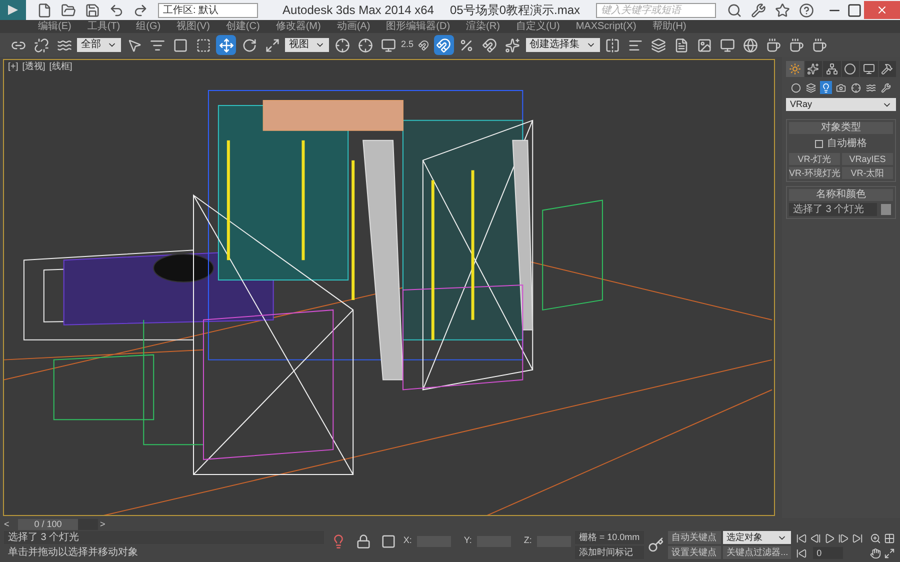 The height and width of the screenshot is (562, 900). What do you see at coordinates (515, 10) in the screenshot?
I see `file-name: 05号场景0教程演示.max` at bounding box center [515, 10].